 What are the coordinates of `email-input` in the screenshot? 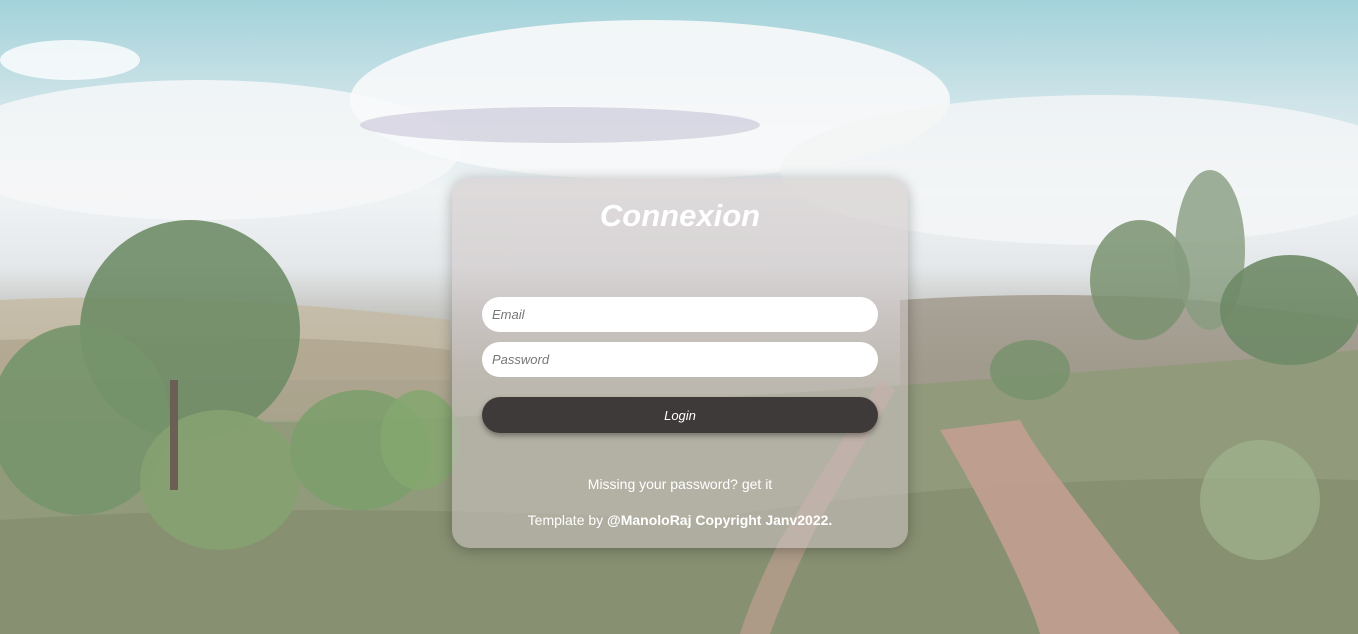 It's located at (680, 314).